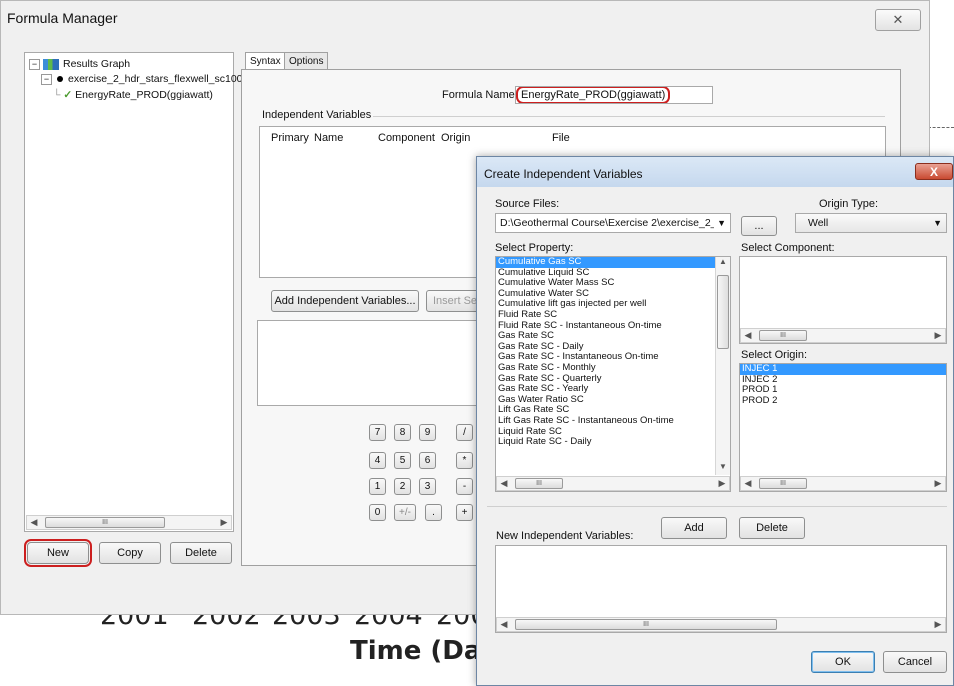 This screenshot has width=954, height=686. Describe the element at coordinates (133, 95) in the screenshot. I see `tree-item-formula: └ ✓ EnergyRate_PROD(ggiawatt)` at that location.